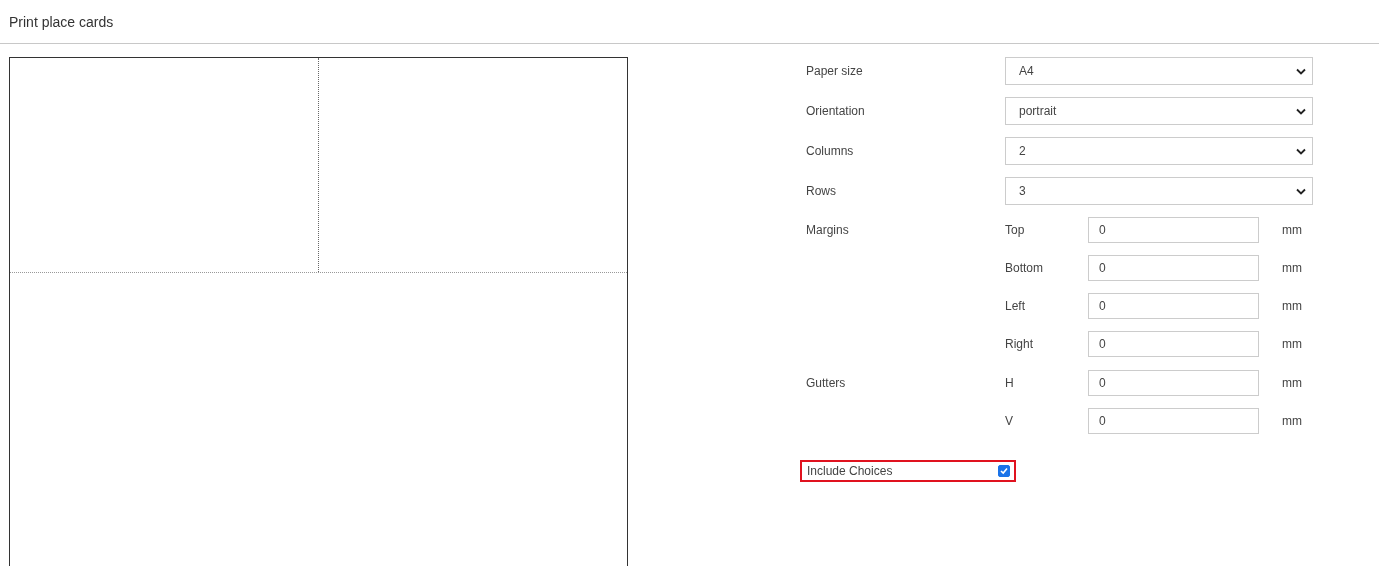 This screenshot has height=566, width=1379. I want to click on dropdown: 3, so click(1159, 191).